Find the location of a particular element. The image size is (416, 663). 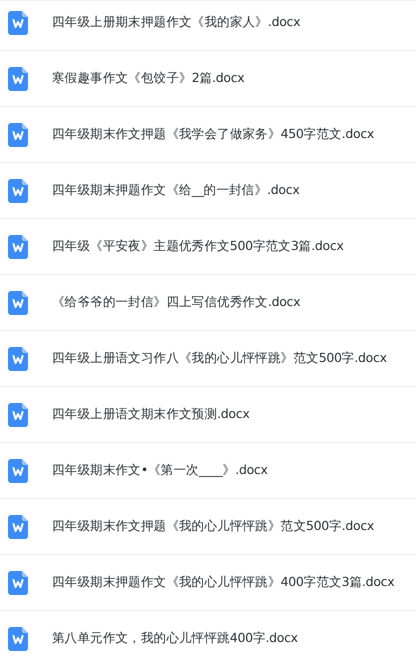

file-name: 四年级上册语文习作八《我的心儿怦怦跳》范文500字.docx is located at coordinates (219, 358).